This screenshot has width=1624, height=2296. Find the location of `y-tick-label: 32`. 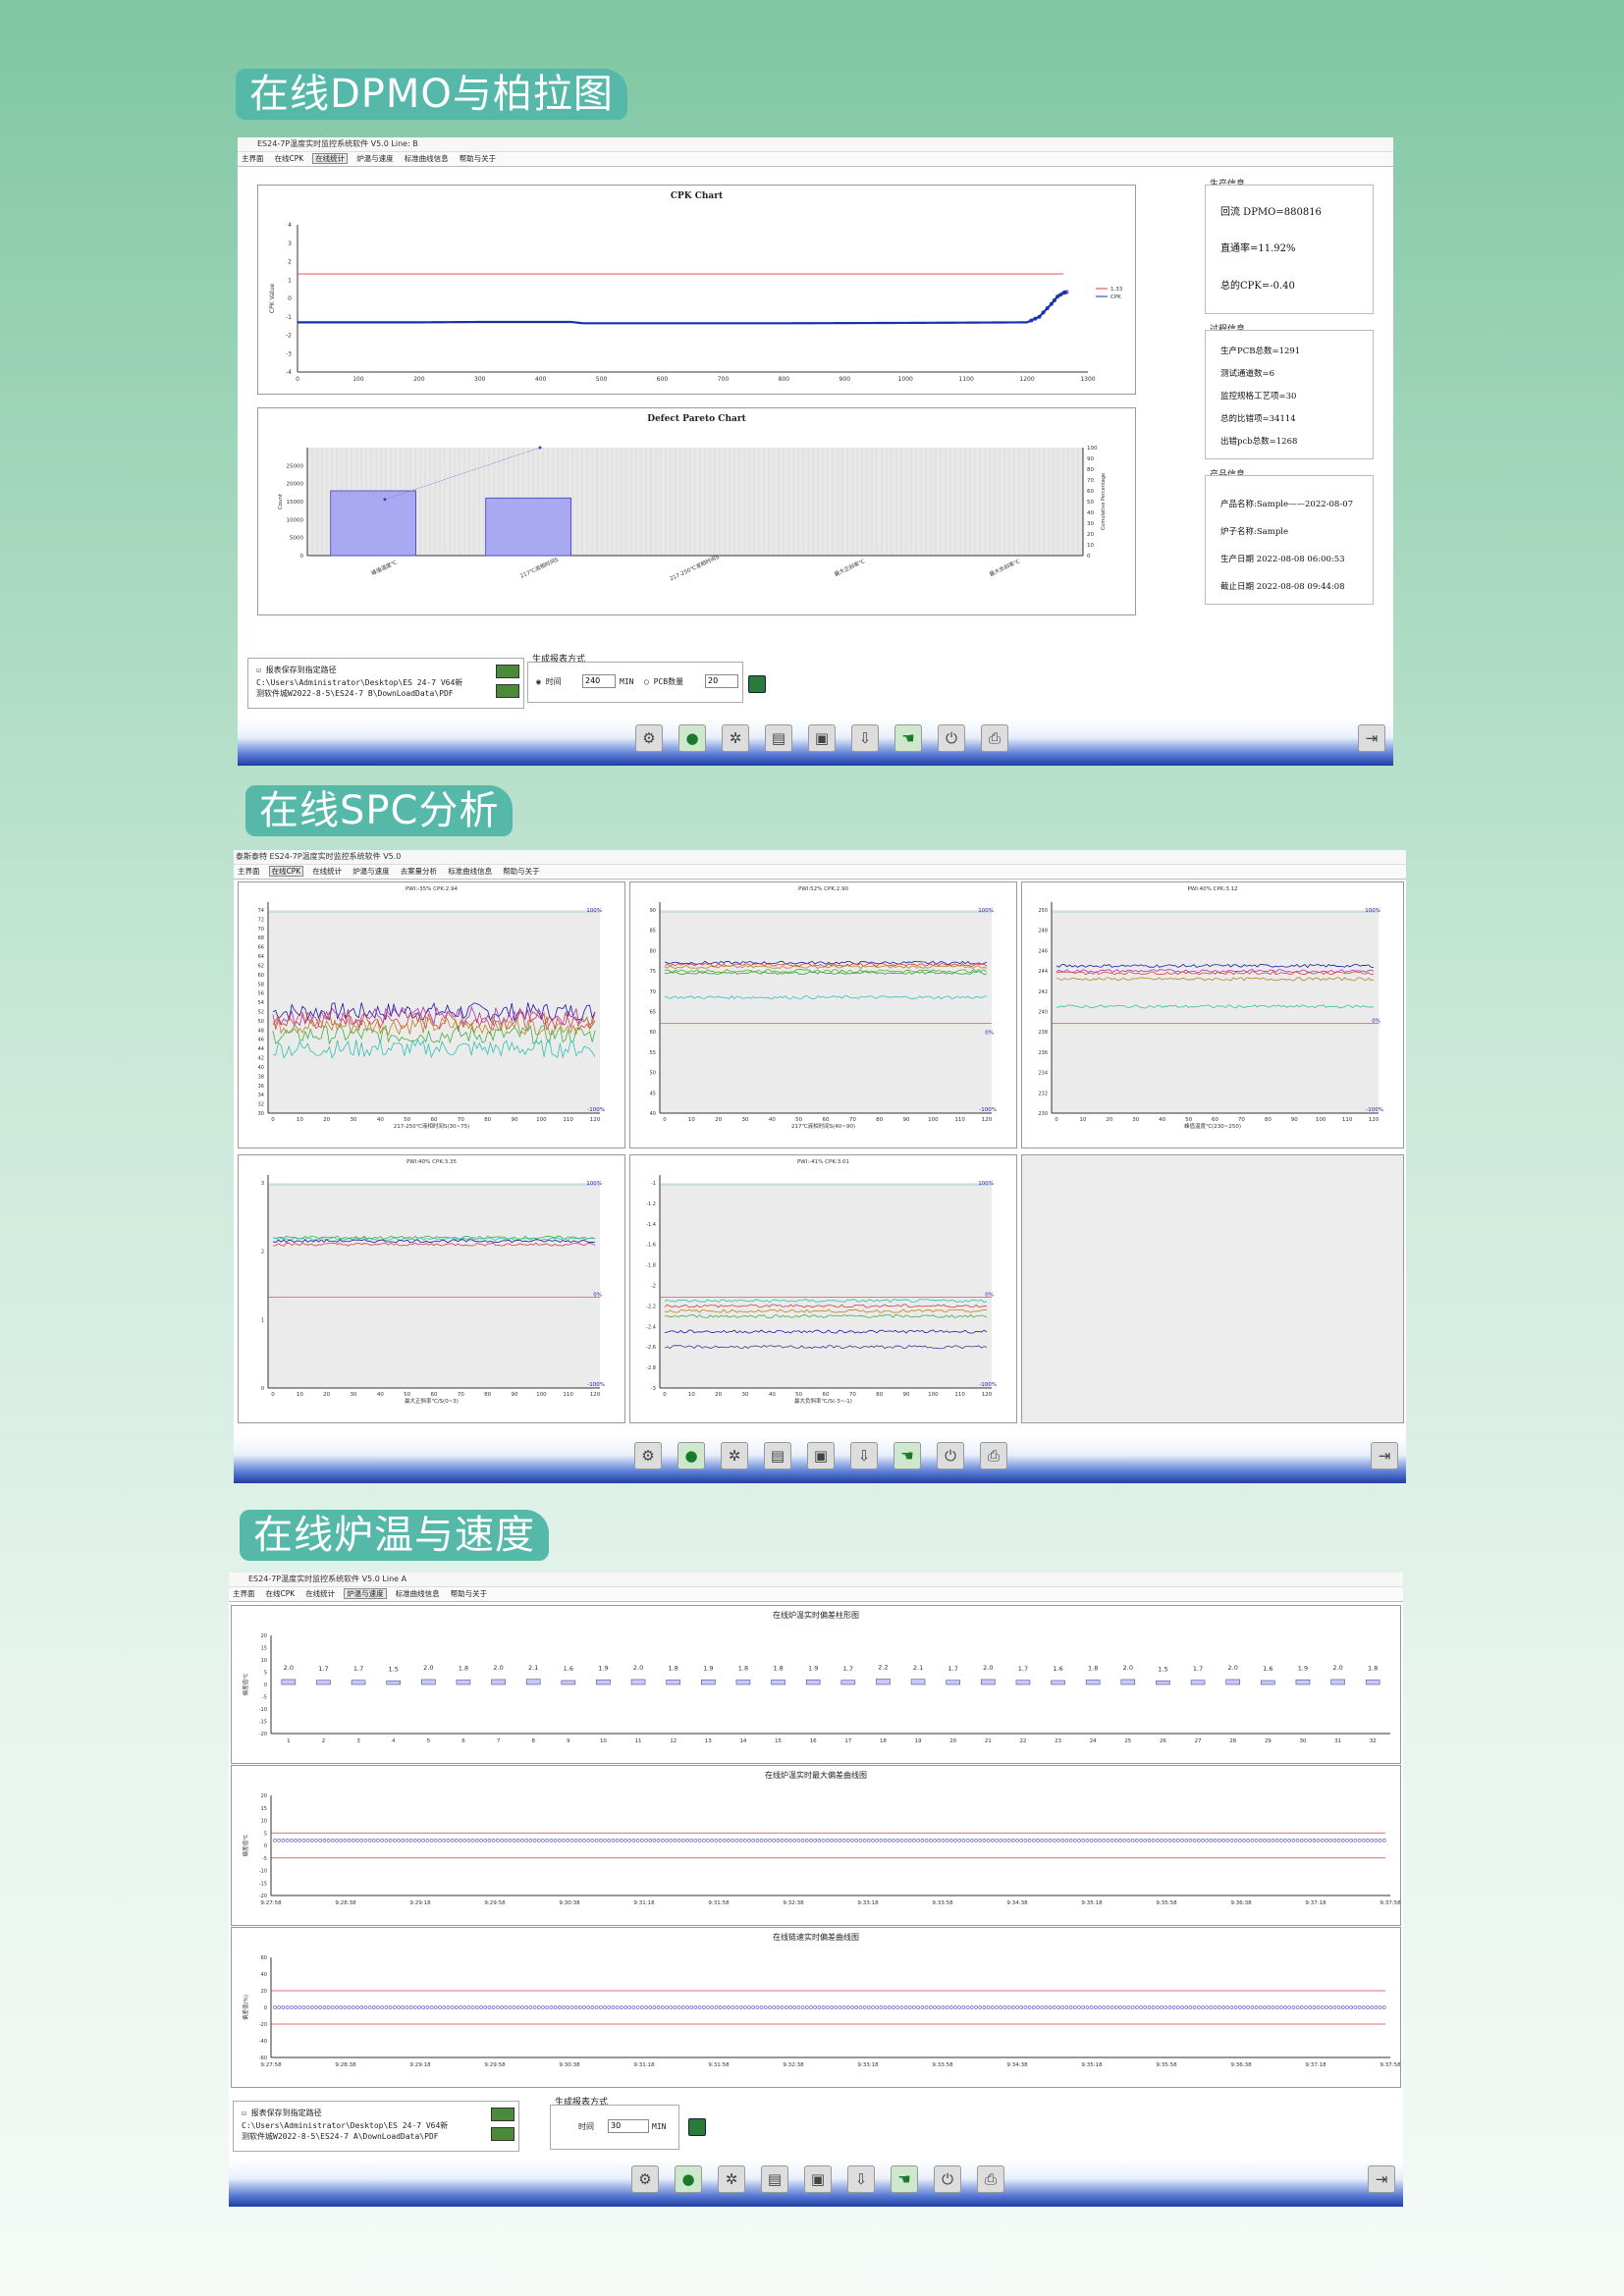

y-tick-label: 32 is located at coordinates (261, 1105).